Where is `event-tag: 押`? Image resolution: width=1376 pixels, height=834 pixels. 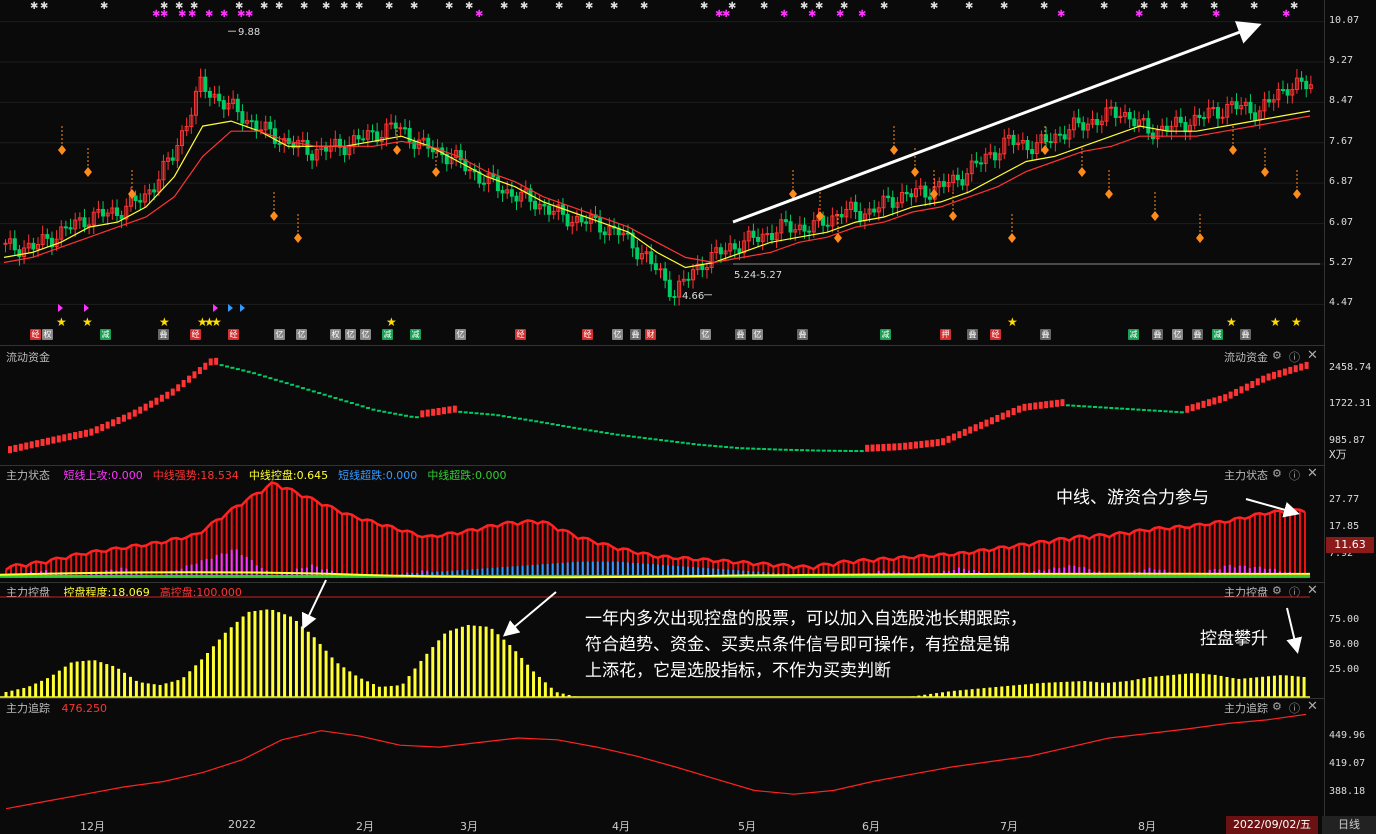
event-tag: 押 is located at coordinates (945, 334).